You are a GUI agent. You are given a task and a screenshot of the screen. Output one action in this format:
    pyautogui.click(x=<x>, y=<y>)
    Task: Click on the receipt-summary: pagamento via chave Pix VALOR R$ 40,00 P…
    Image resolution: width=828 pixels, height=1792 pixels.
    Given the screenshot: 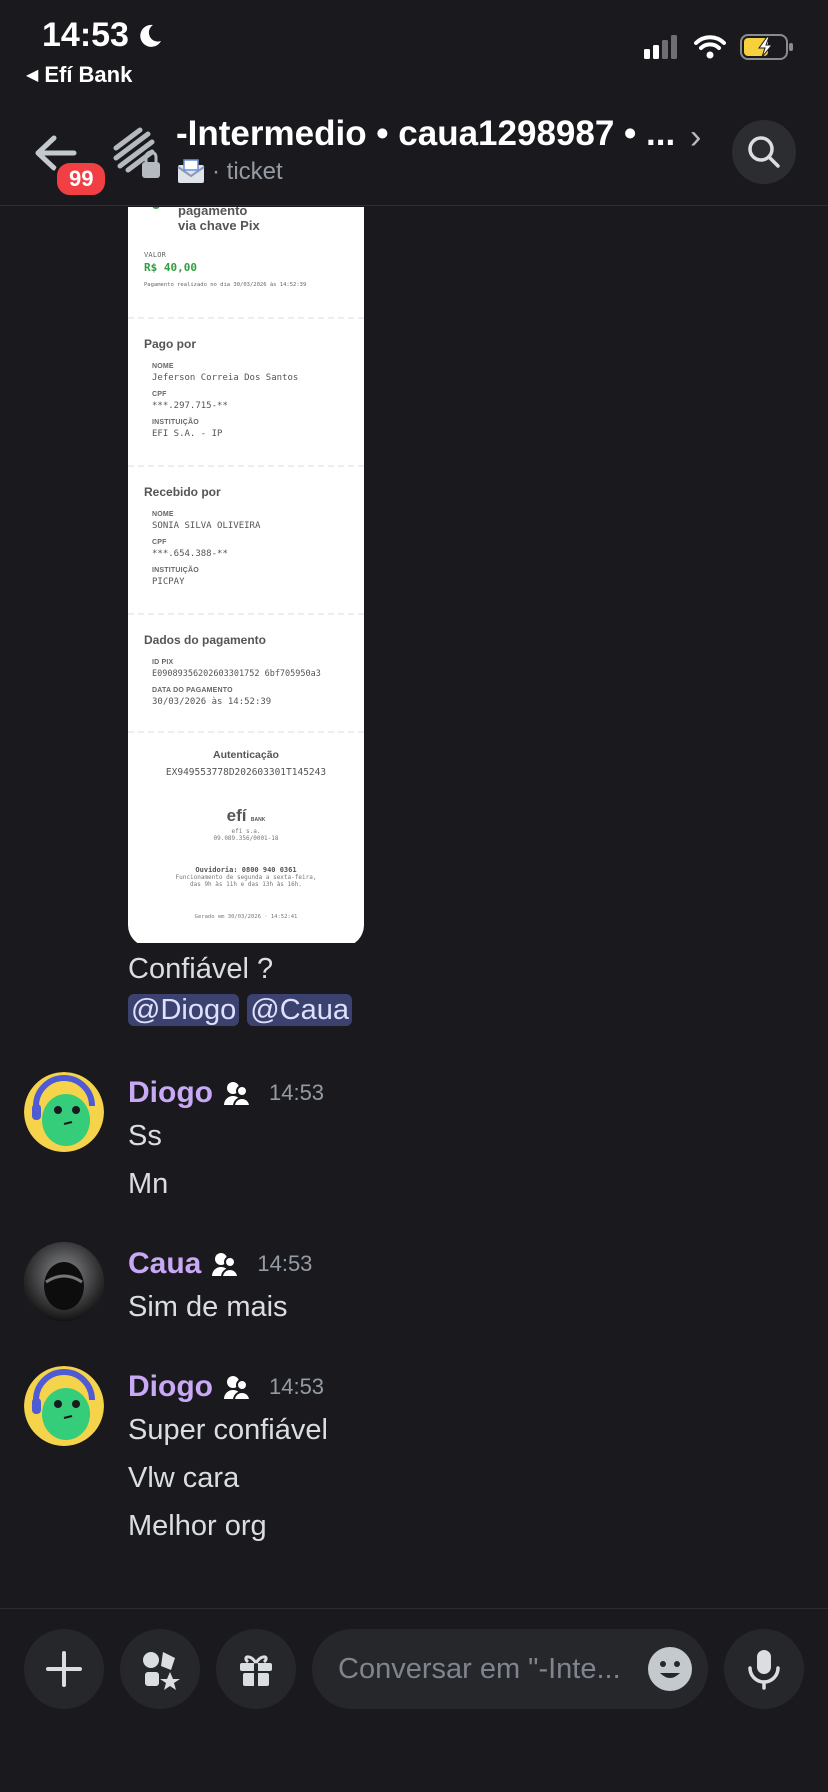 What is the action you would take?
    pyautogui.click(x=246, y=263)
    